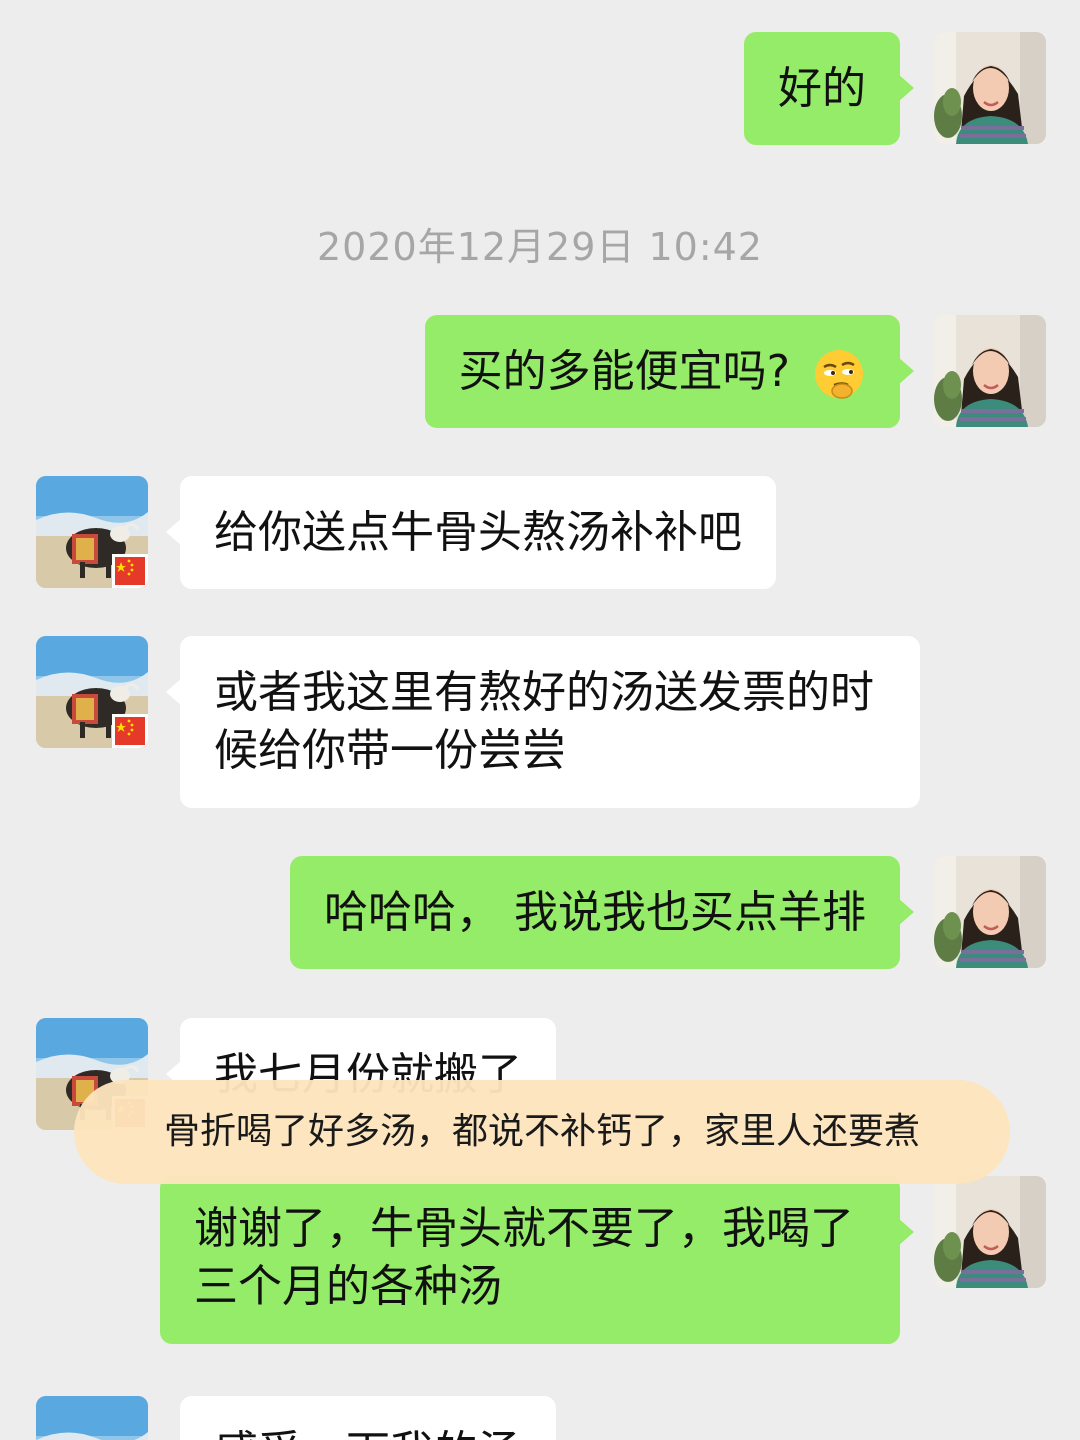 This screenshot has width=1080, height=1440. I want to click on message-text: 感受一下我的汤, so click(368, 1433).